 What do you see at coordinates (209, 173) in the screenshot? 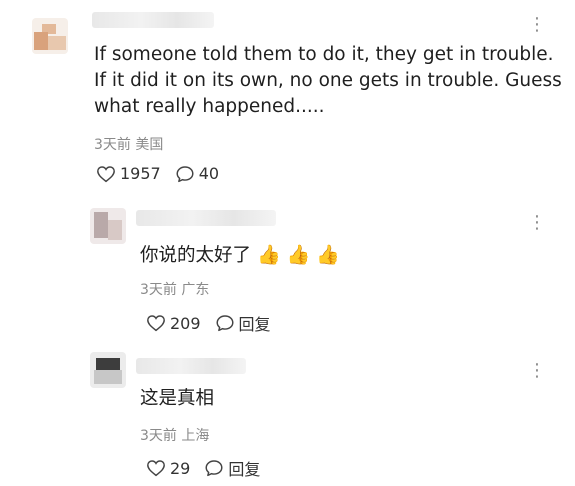
I see `reply-count: 40` at bounding box center [209, 173].